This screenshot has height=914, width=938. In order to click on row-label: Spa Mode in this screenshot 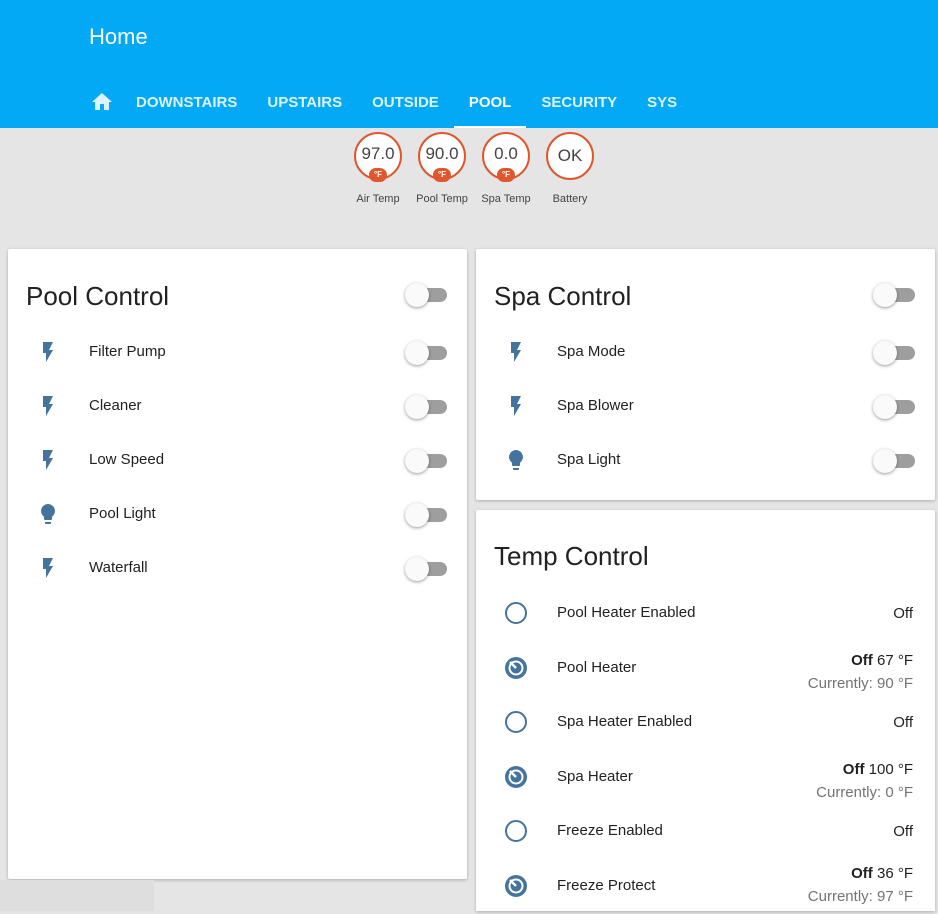, I will do `click(591, 351)`.